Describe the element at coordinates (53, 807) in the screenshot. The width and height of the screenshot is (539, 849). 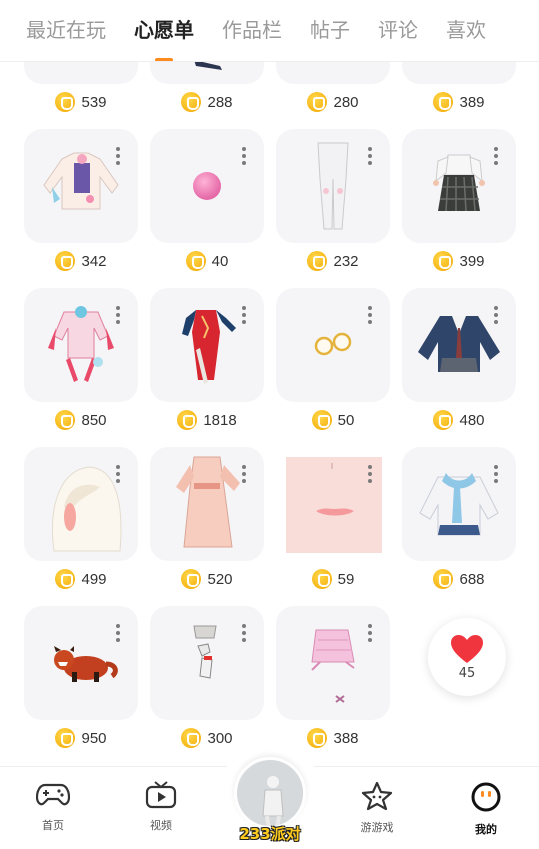
I see `nav-home: 首页` at that location.